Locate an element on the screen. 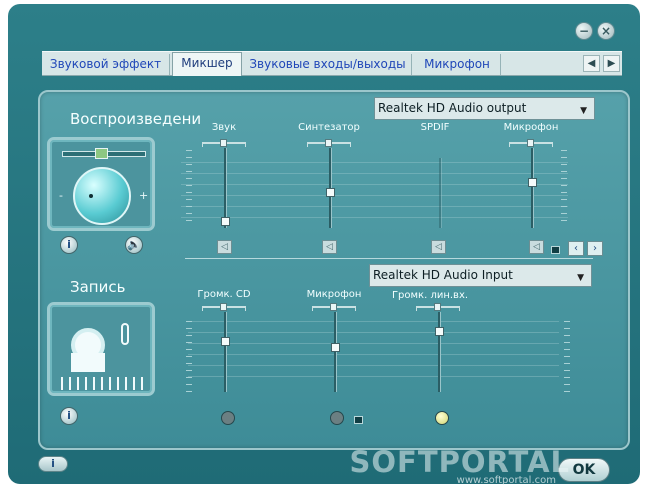 The image size is (648, 486). chevron-right-icon: ▶ is located at coordinates (611, 63).